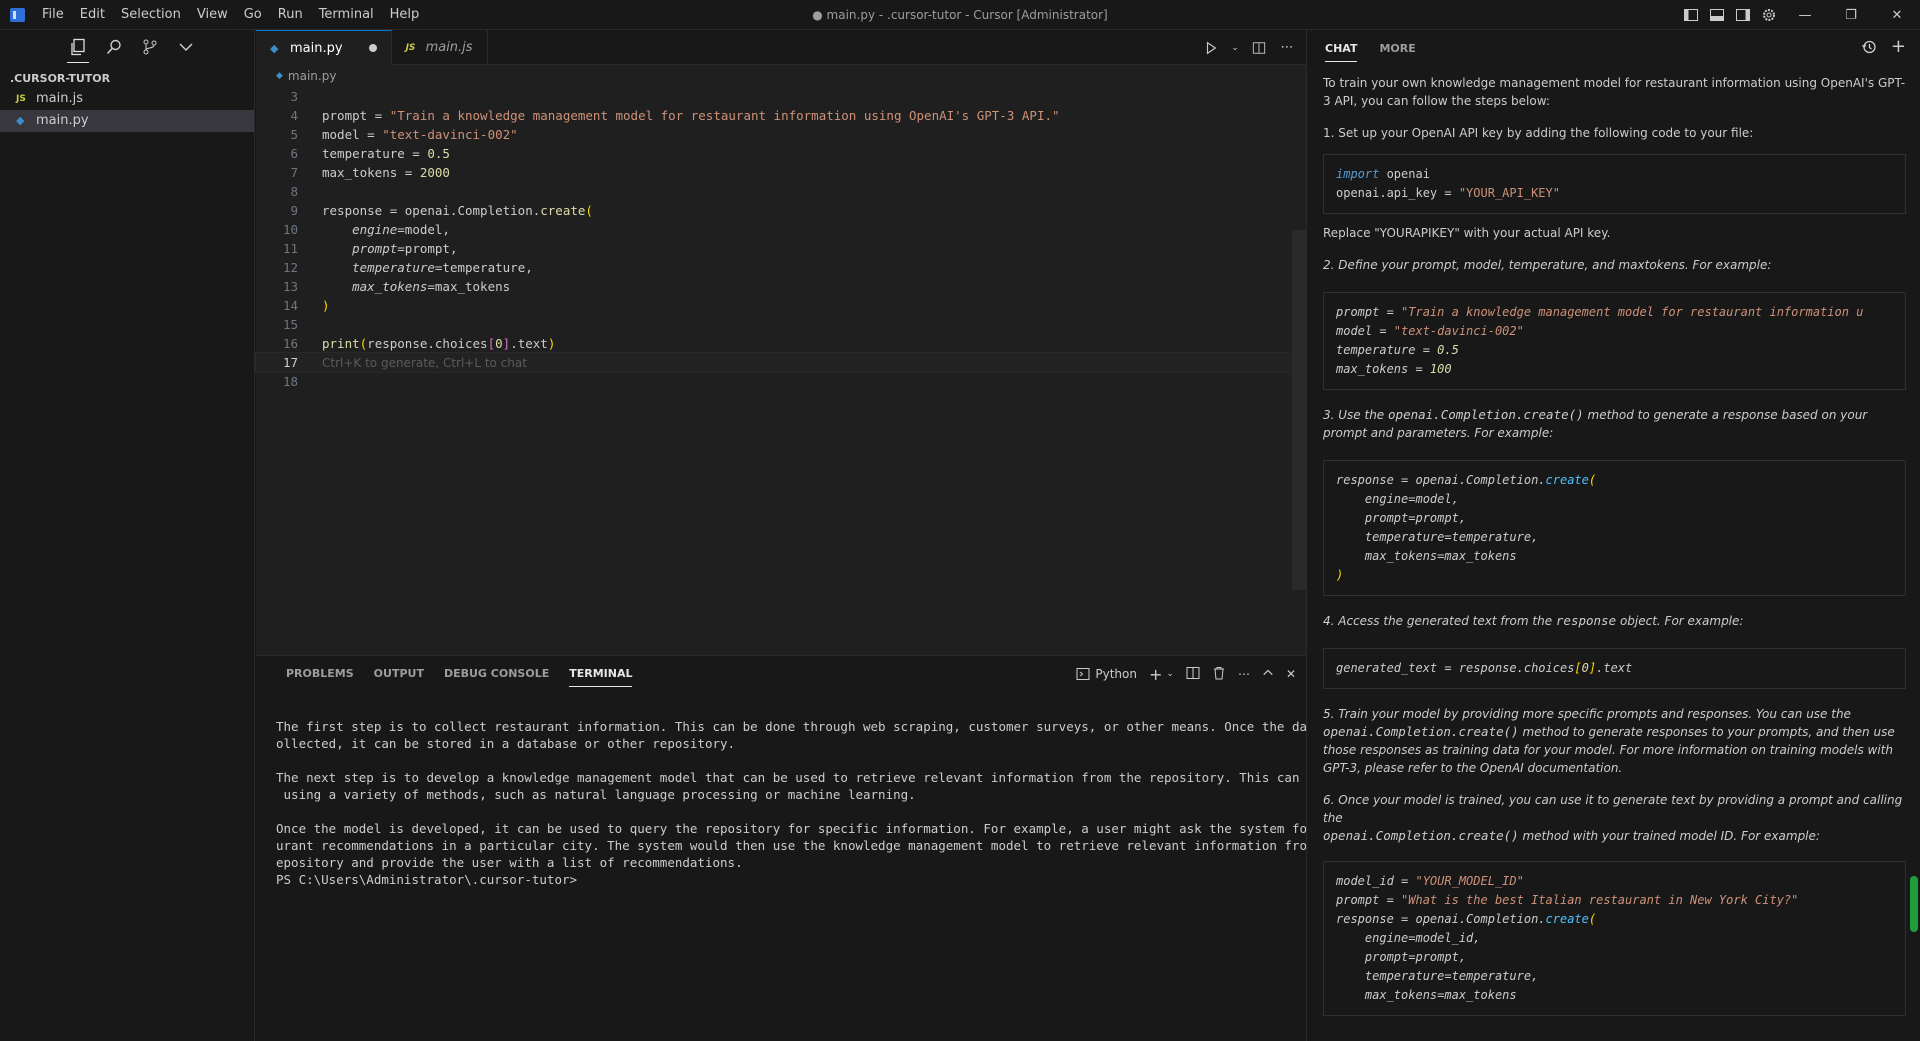  What do you see at coordinates (781, 381) in the screenshot?
I see `code-line: 18` at bounding box center [781, 381].